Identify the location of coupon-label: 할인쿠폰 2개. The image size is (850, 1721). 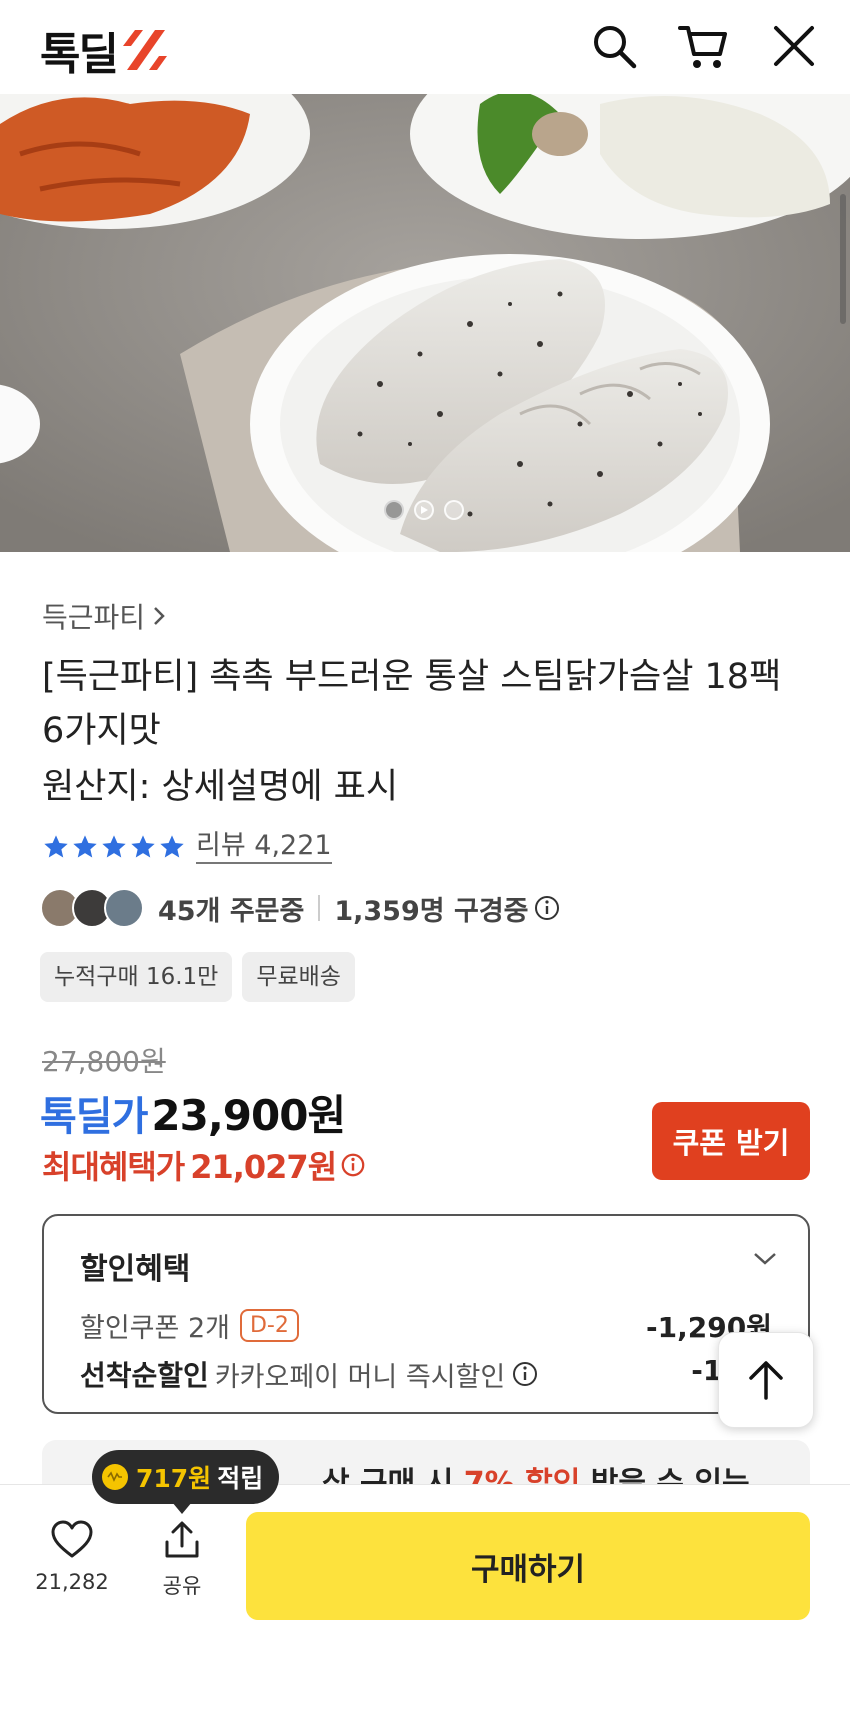
(155, 1328).